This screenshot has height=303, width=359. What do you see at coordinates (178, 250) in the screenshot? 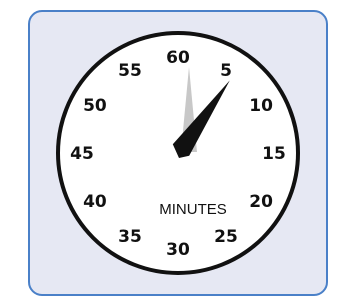
I see `minute-number-30: 30` at bounding box center [178, 250].